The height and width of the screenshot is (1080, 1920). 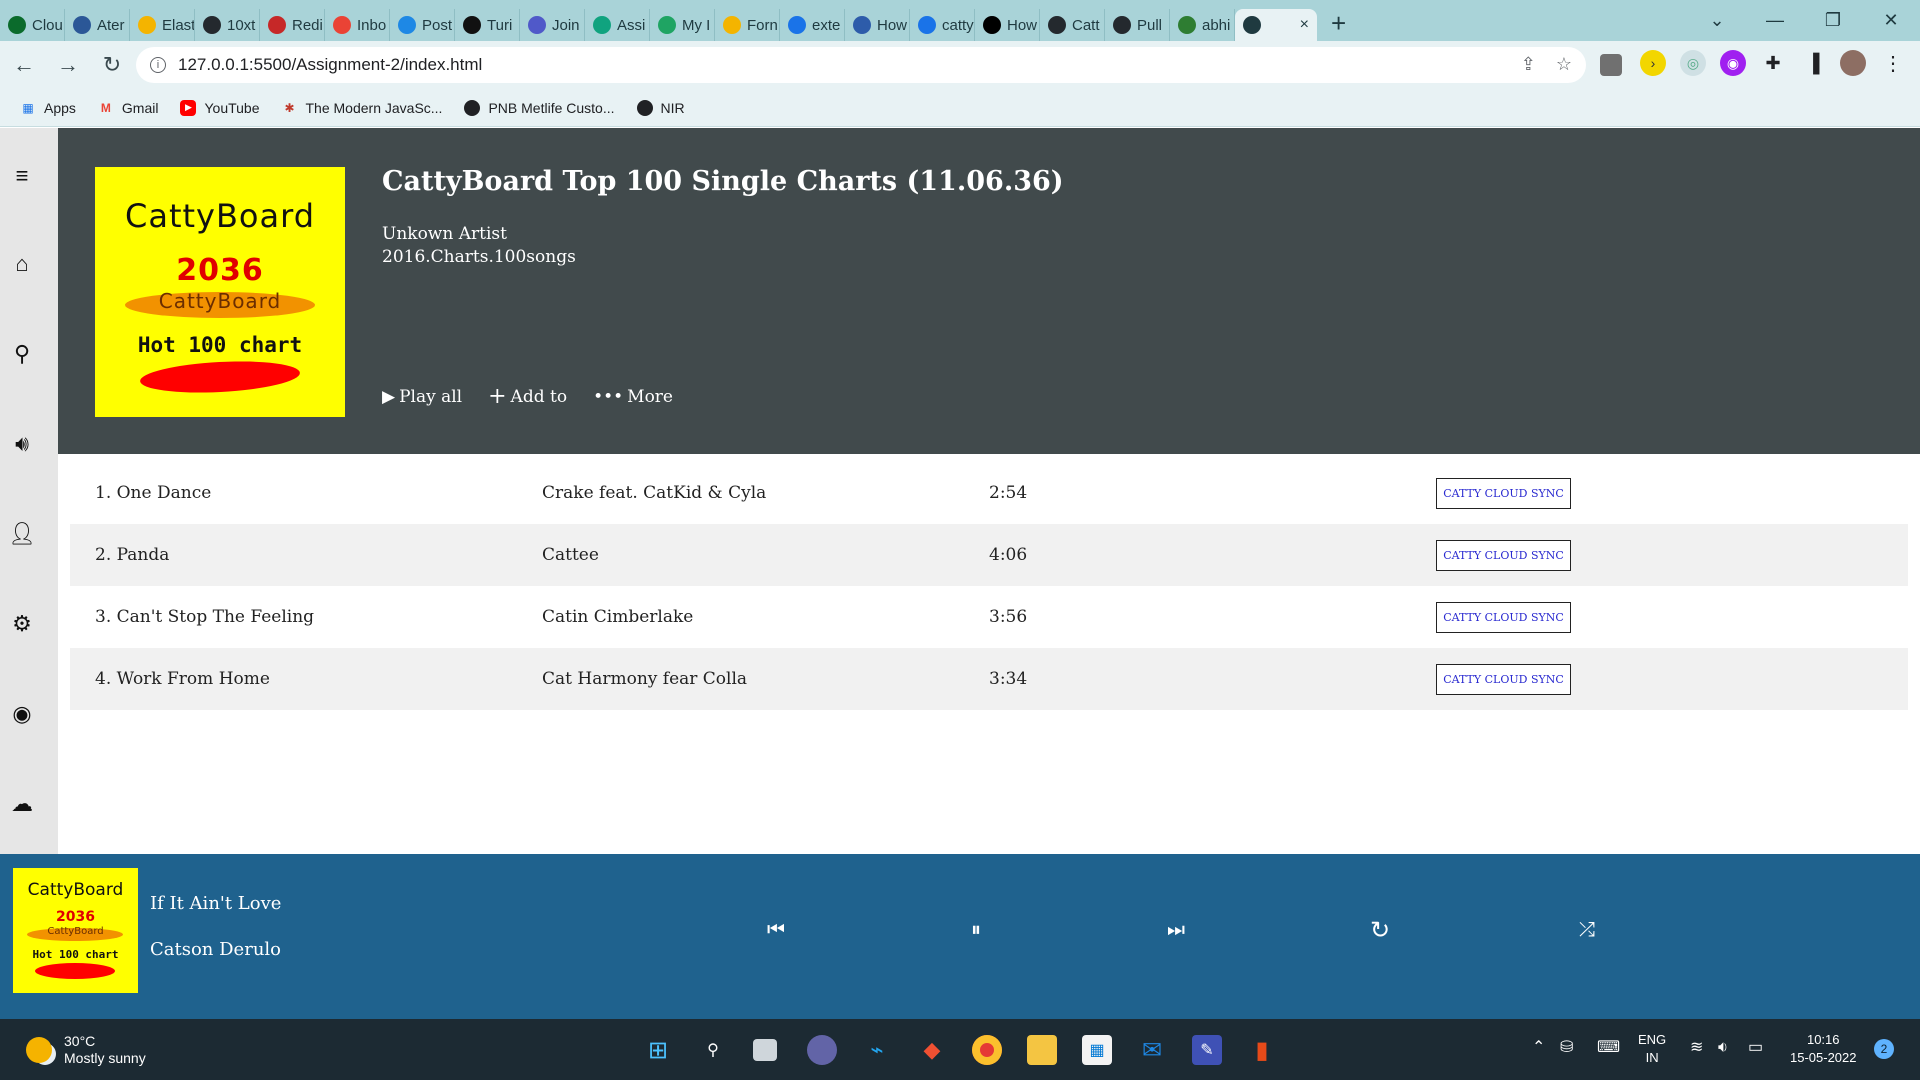 I want to click on repeat-icon: ↻, so click(x=1380, y=930).